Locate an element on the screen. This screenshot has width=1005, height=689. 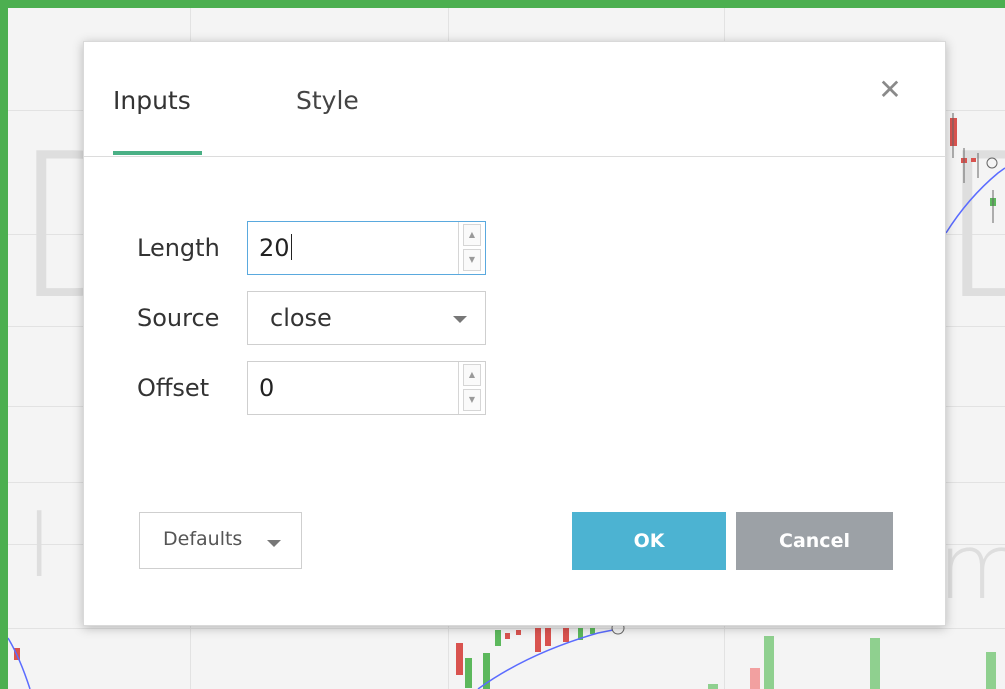
active-tab-indicator is located at coordinates (157, 153).